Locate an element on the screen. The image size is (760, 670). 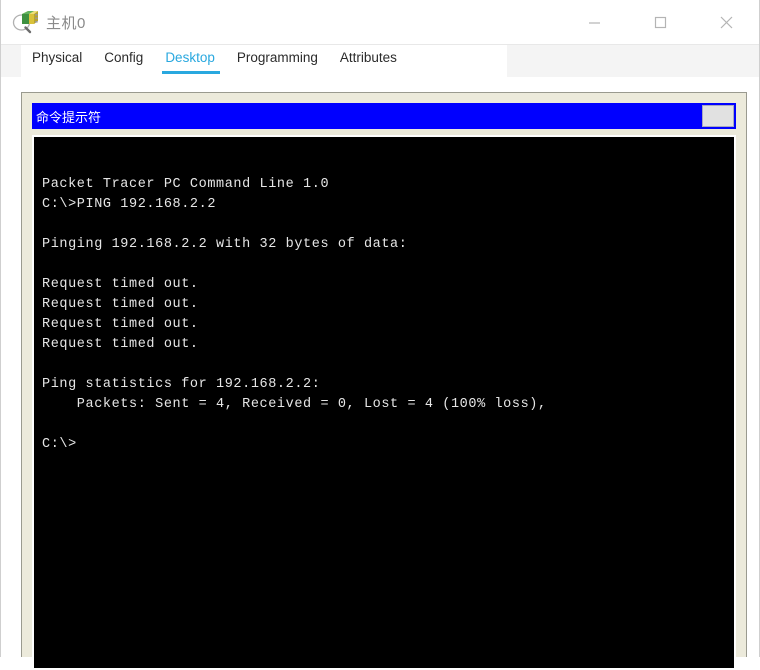
tab-programming: Programming is located at coordinates (277, 61).